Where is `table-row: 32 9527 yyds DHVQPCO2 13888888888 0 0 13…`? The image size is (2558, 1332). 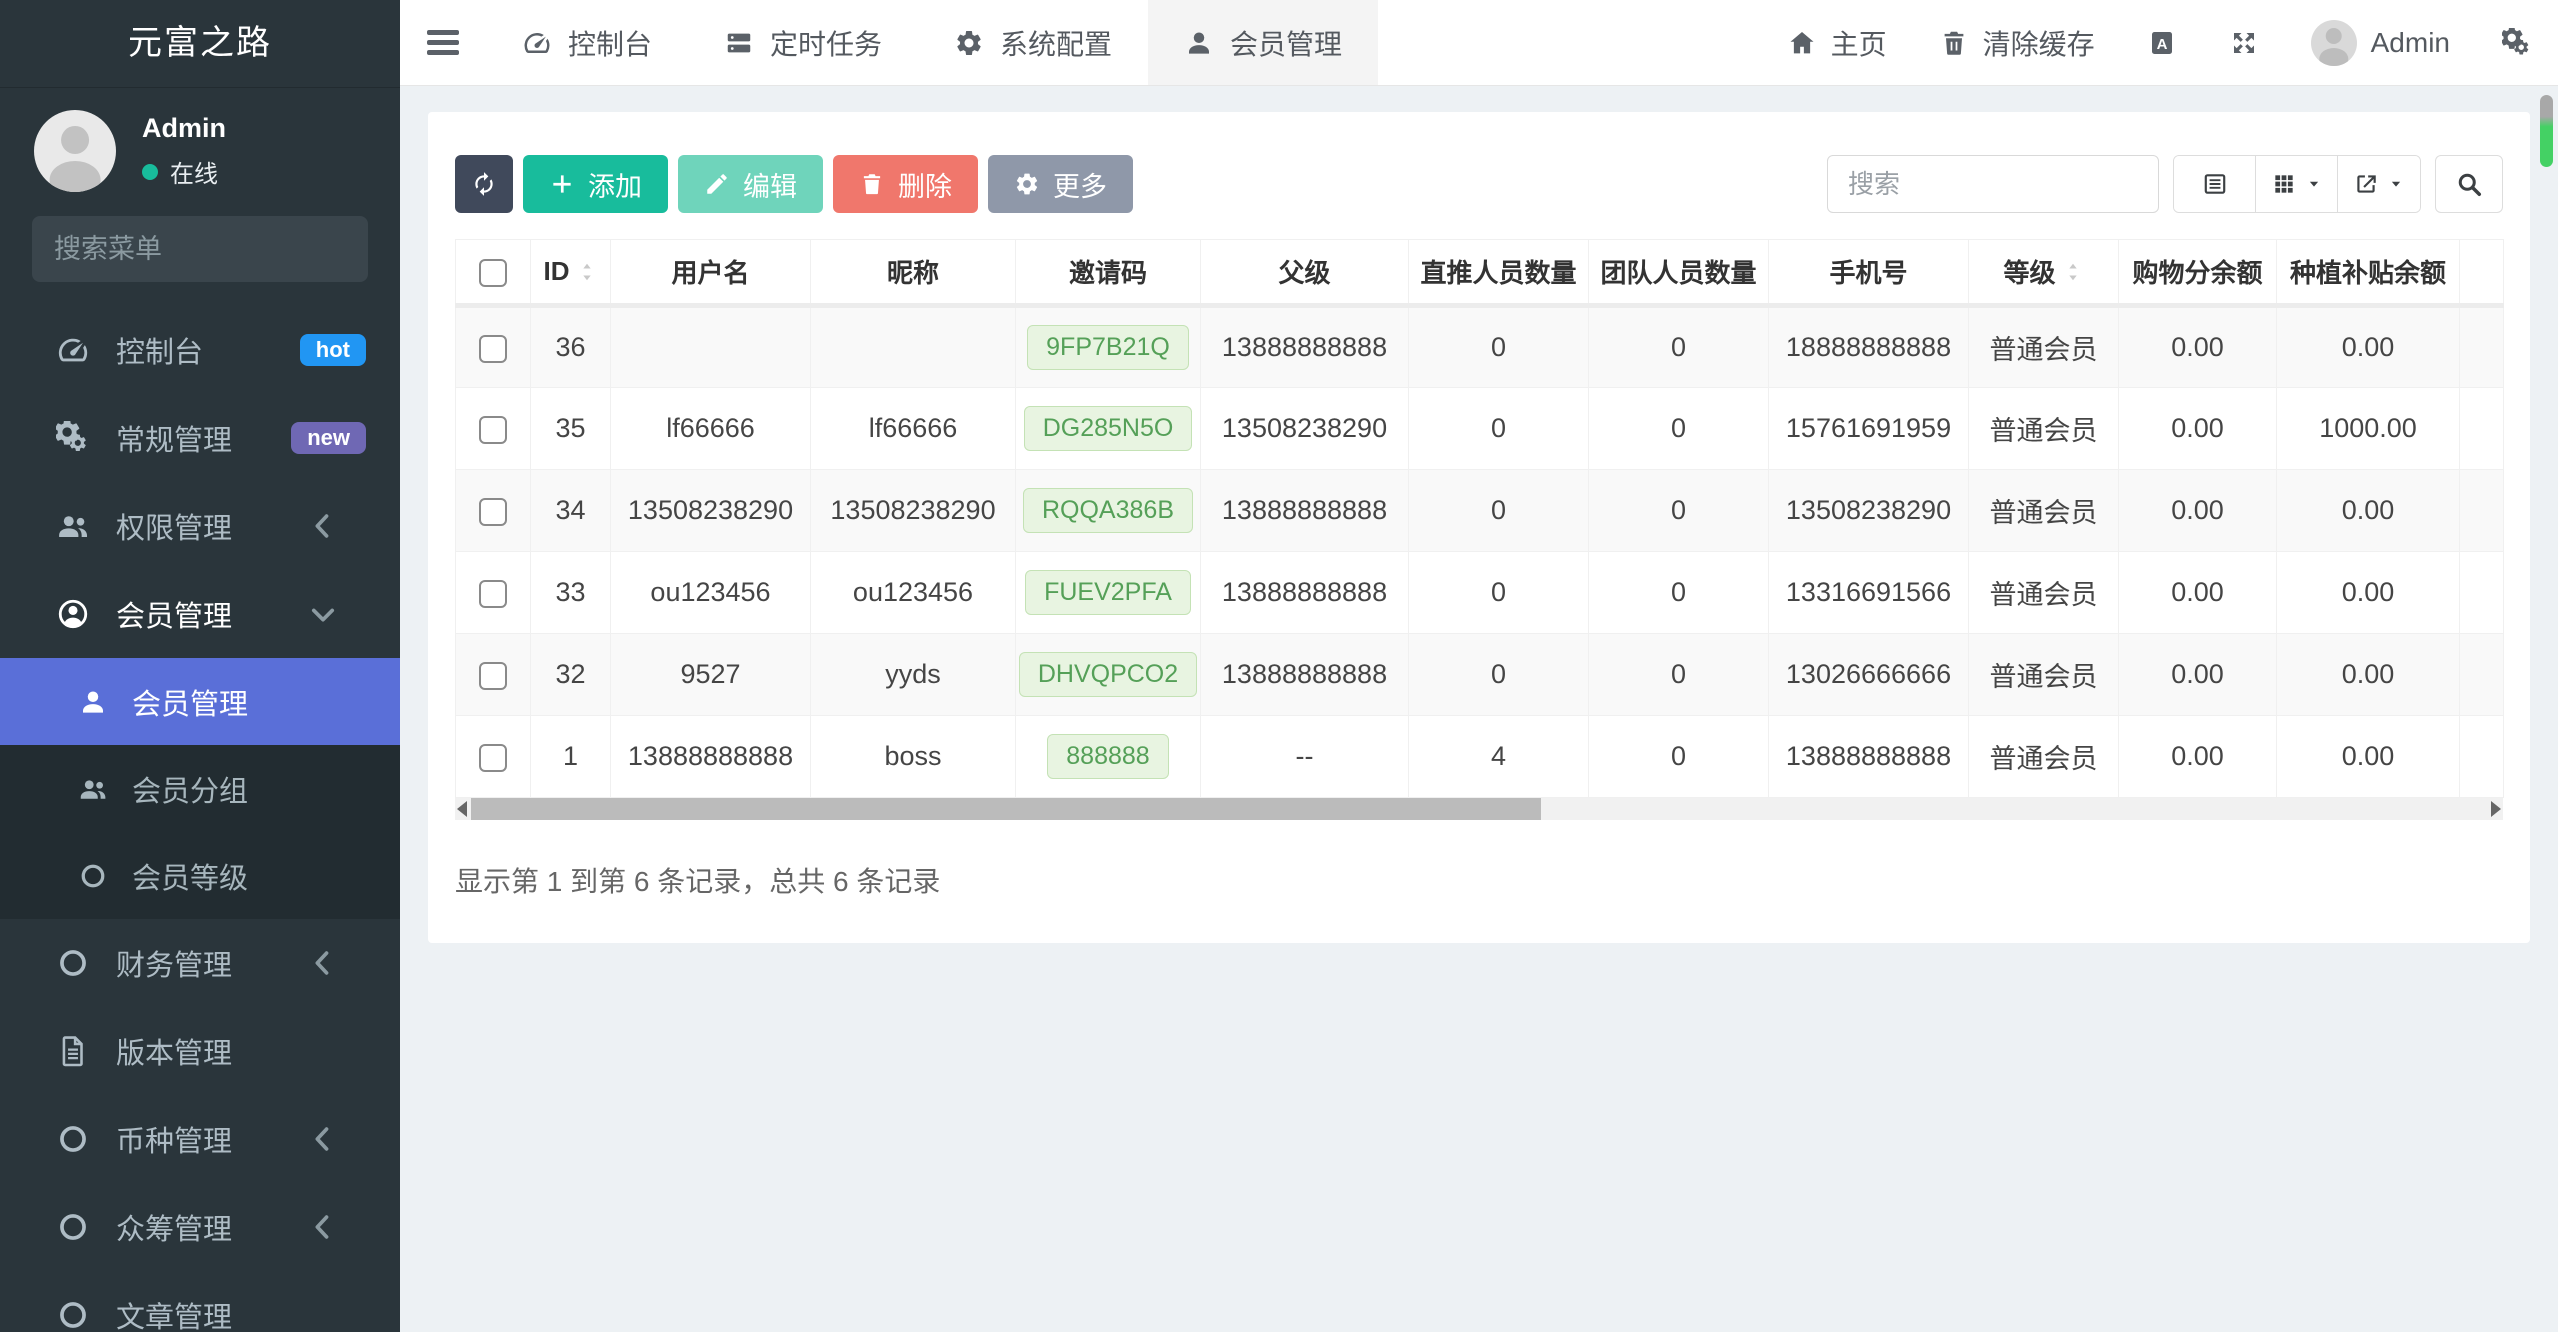 table-row: 32 9527 yyds DHVQPCO2 13888888888 0 0 13… is located at coordinates (1479, 674).